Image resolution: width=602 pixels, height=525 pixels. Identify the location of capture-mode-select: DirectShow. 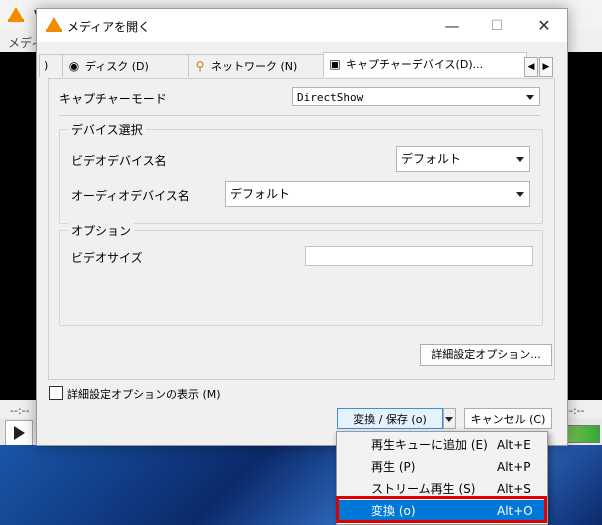
(416, 96).